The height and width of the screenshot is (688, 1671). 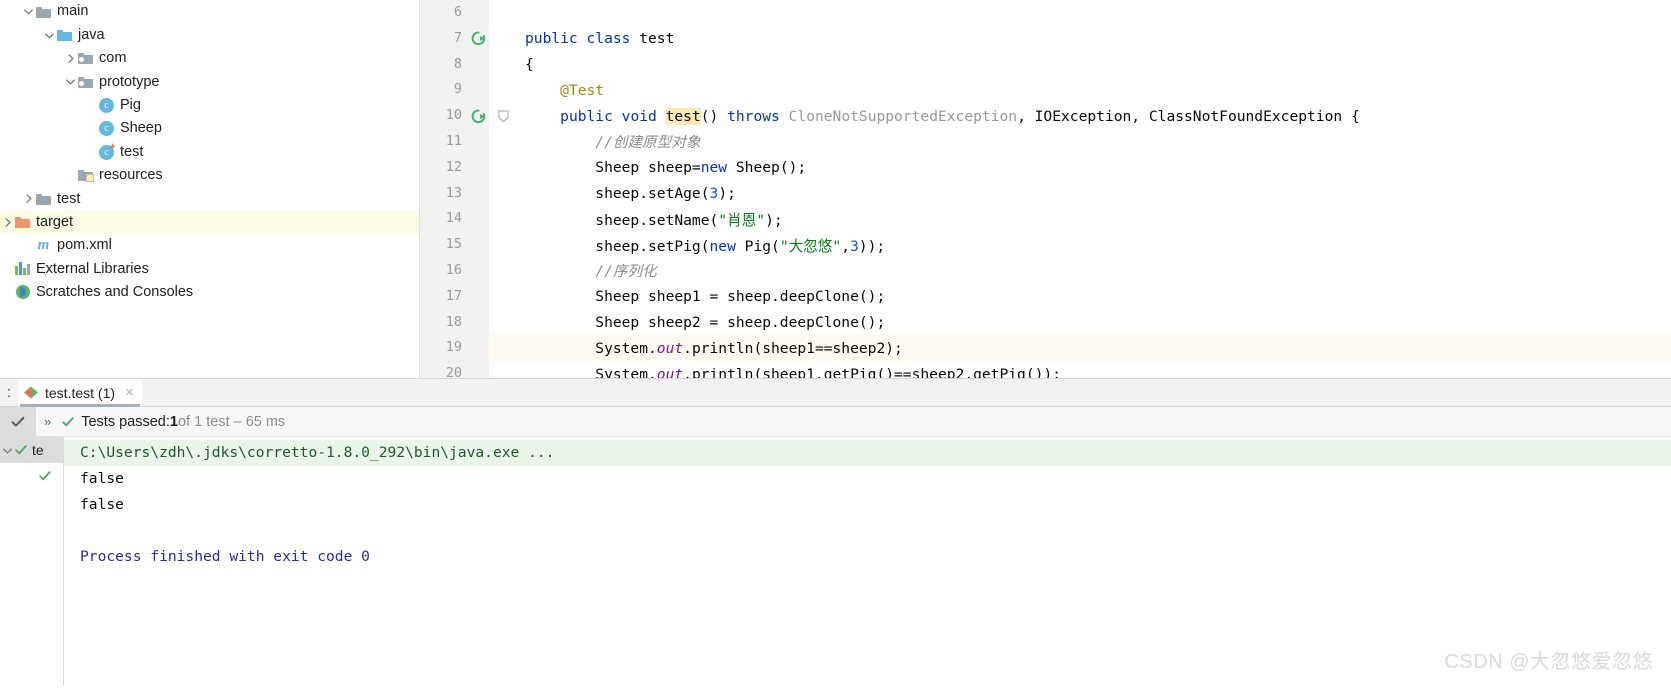 I want to click on tree-item-external-libraries: External Libraries, so click(x=209, y=268).